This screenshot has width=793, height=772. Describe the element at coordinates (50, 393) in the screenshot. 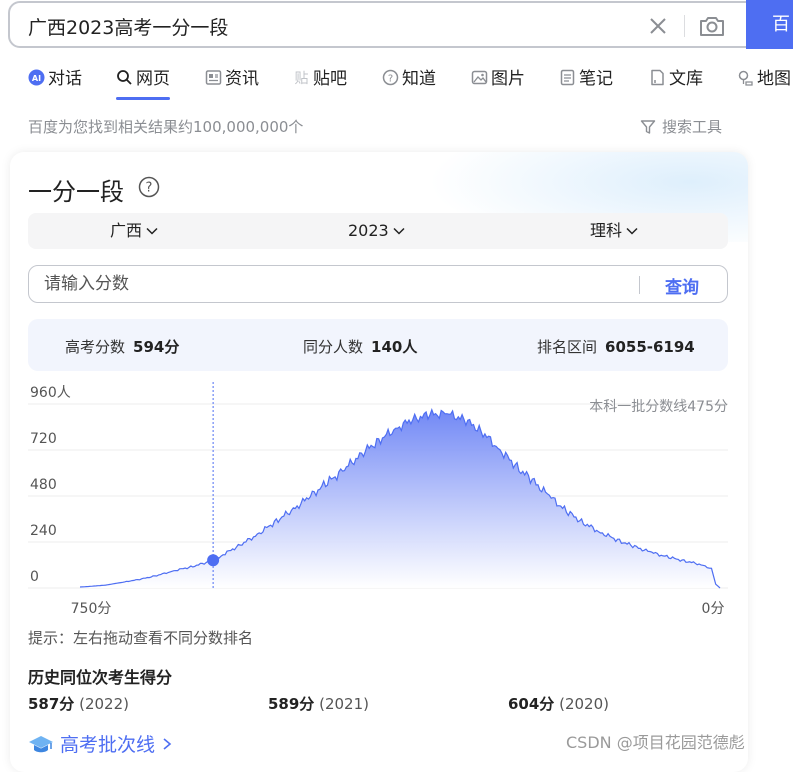

I see `y-tick-label: 960人` at that location.